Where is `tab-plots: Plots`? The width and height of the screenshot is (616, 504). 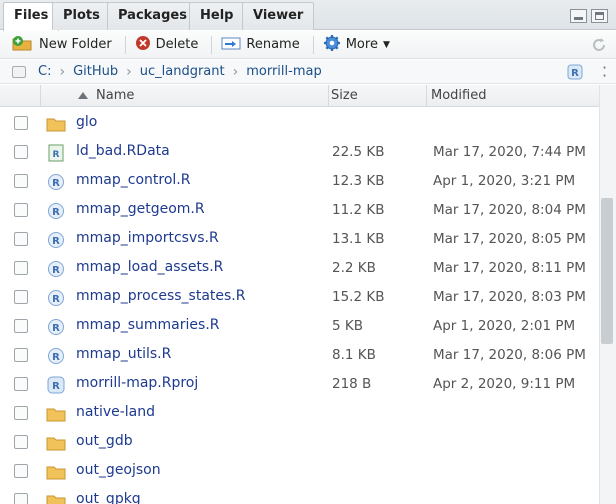
tab-plots: Plots is located at coordinates (81, 16).